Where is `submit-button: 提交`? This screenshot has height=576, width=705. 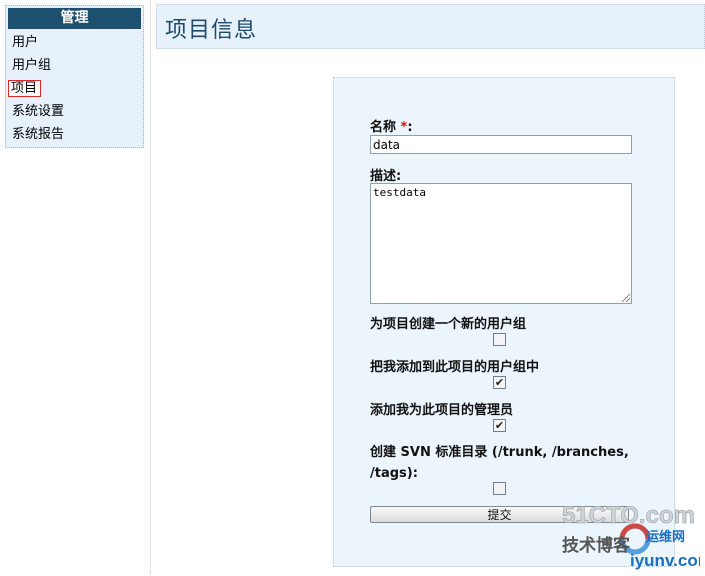
submit-button: 提交 is located at coordinates (499, 514).